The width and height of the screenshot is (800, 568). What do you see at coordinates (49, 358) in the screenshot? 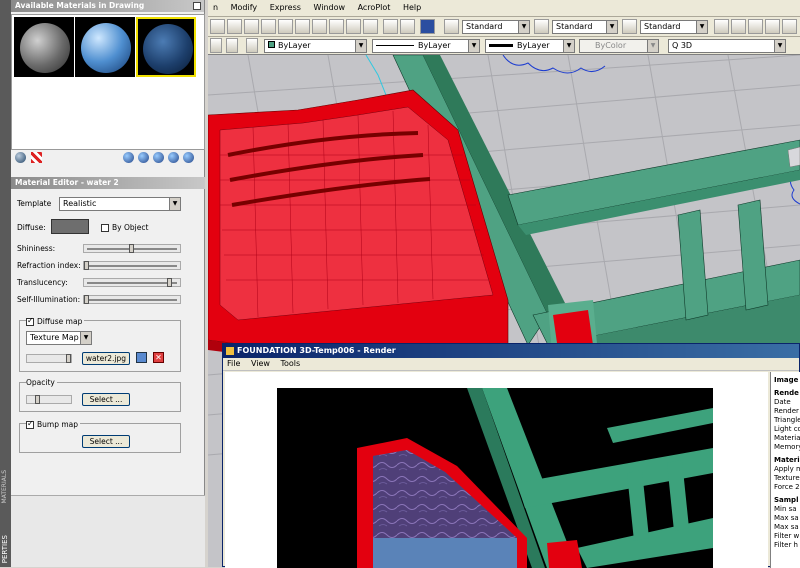
I see `map-blend-slider` at bounding box center [49, 358].